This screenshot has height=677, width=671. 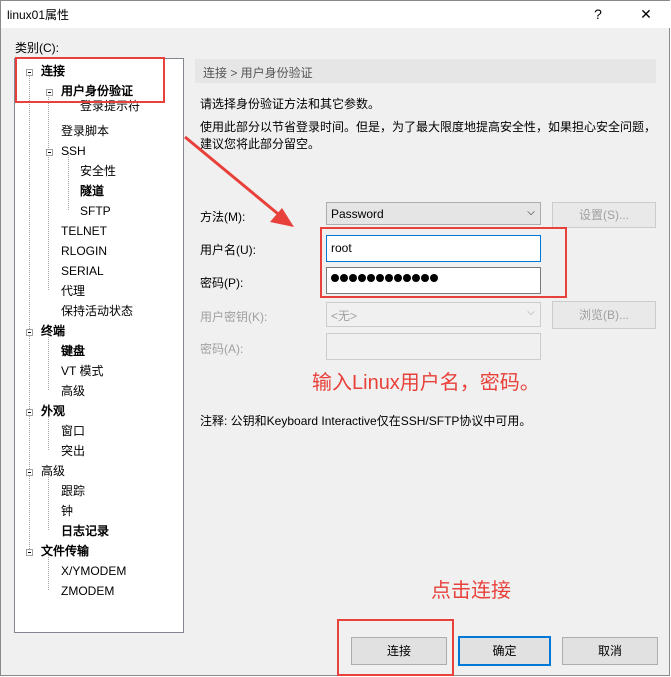 I want to click on arrow-annotation, so click(x=239, y=181).